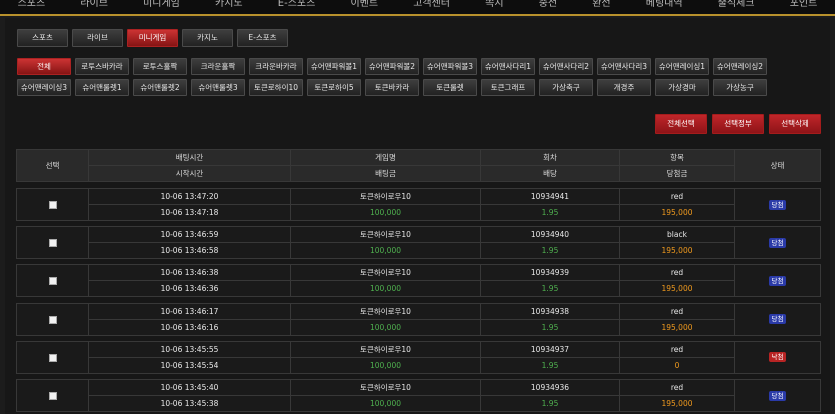 The width and height of the screenshot is (835, 414). I want to click on game-tab: 슈어맨파워볼3, so click(450, 66).